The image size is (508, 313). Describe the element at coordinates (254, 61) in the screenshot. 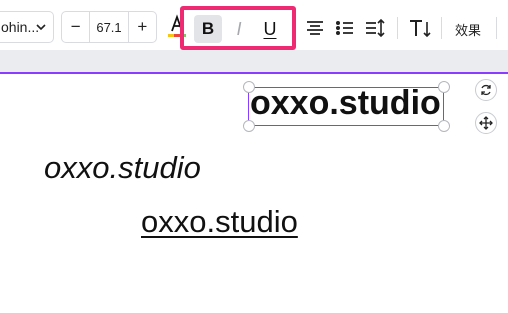

I see `canvas-header-strip` at that location.